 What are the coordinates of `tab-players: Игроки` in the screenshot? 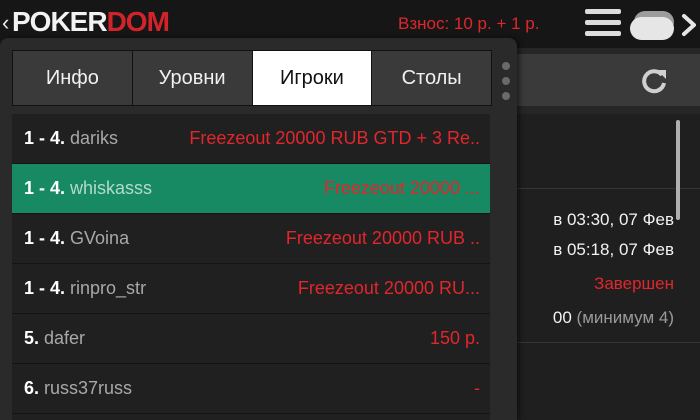 It's located at (312, 78).